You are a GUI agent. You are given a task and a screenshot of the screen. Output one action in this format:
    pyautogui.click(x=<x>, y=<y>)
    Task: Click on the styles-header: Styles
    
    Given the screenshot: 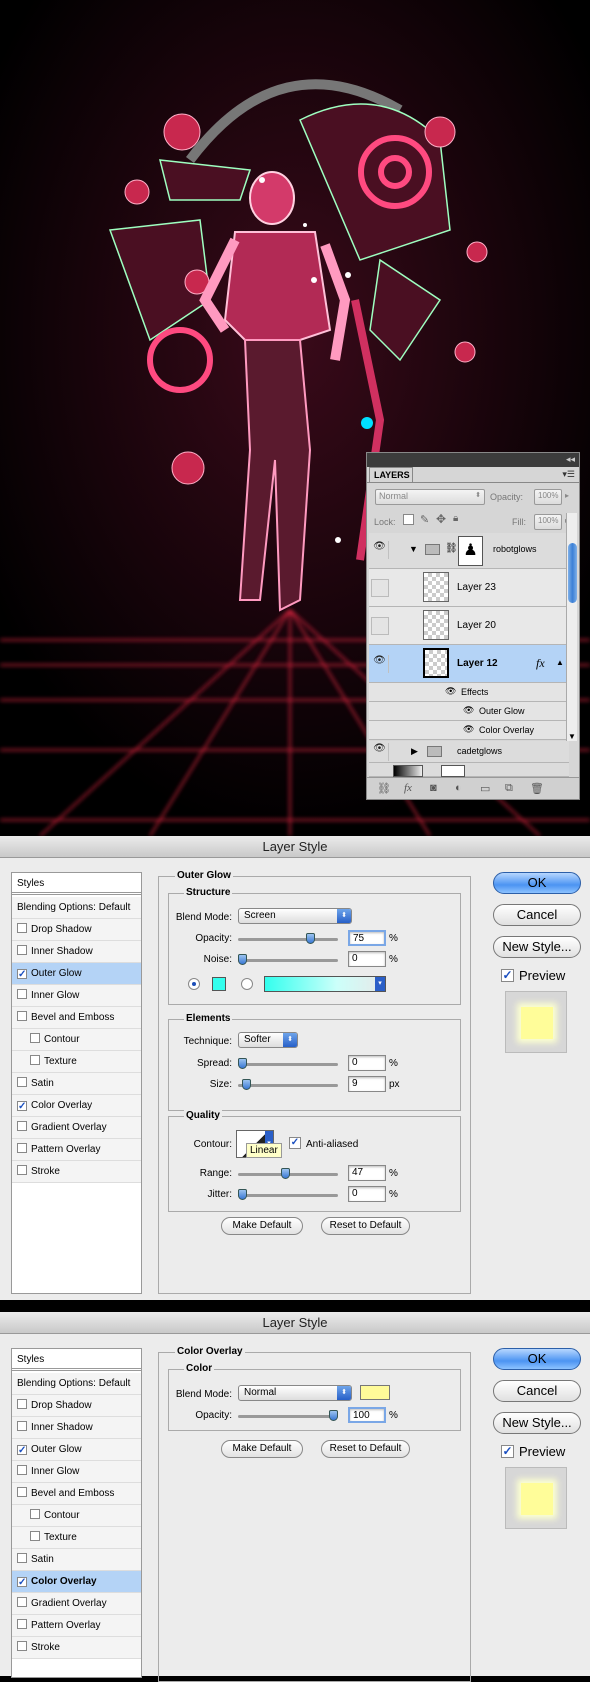 What is the action you would take?
    pyautogui.click(x=76, y=1360)
    